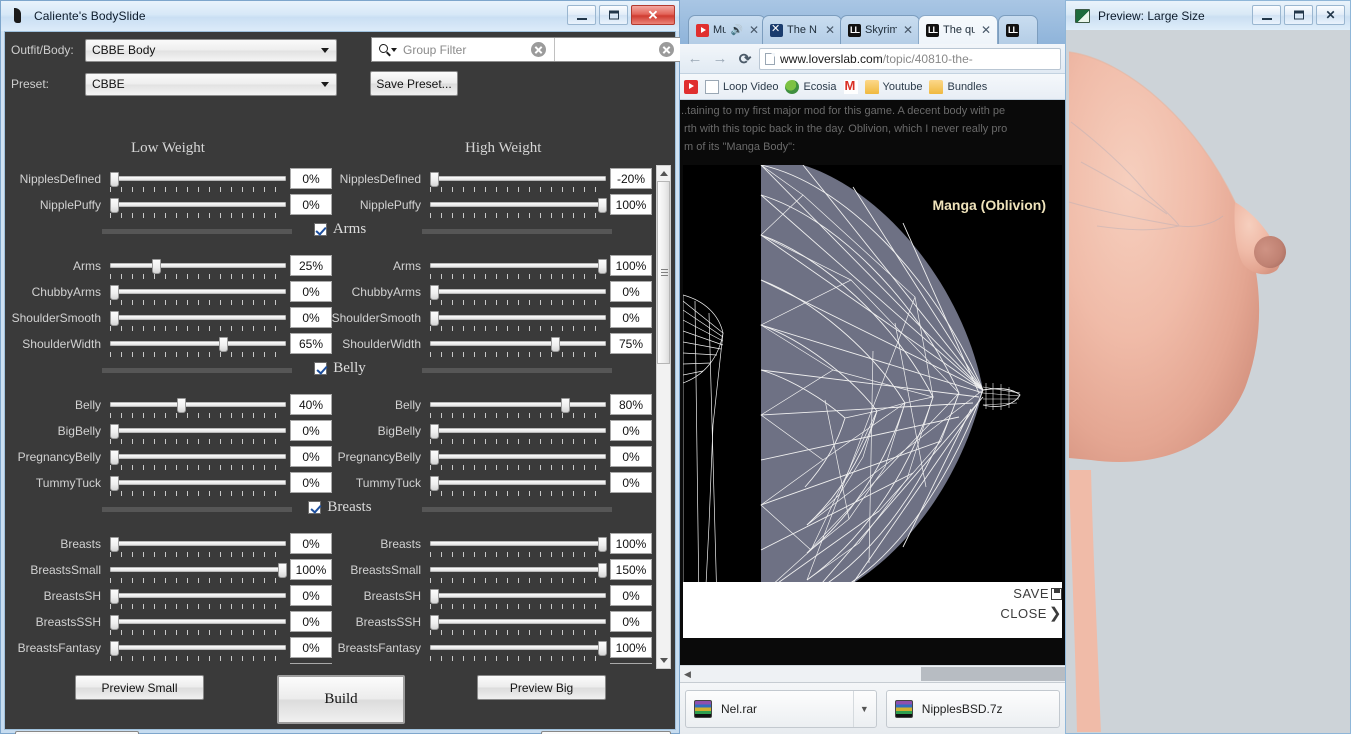 The height and width of the screenshot is (734, 1351). What do you see at coordinates (311, 265) in the screenshot?
I see `slider-value-low: 25%` at bounding box center [311, 265].